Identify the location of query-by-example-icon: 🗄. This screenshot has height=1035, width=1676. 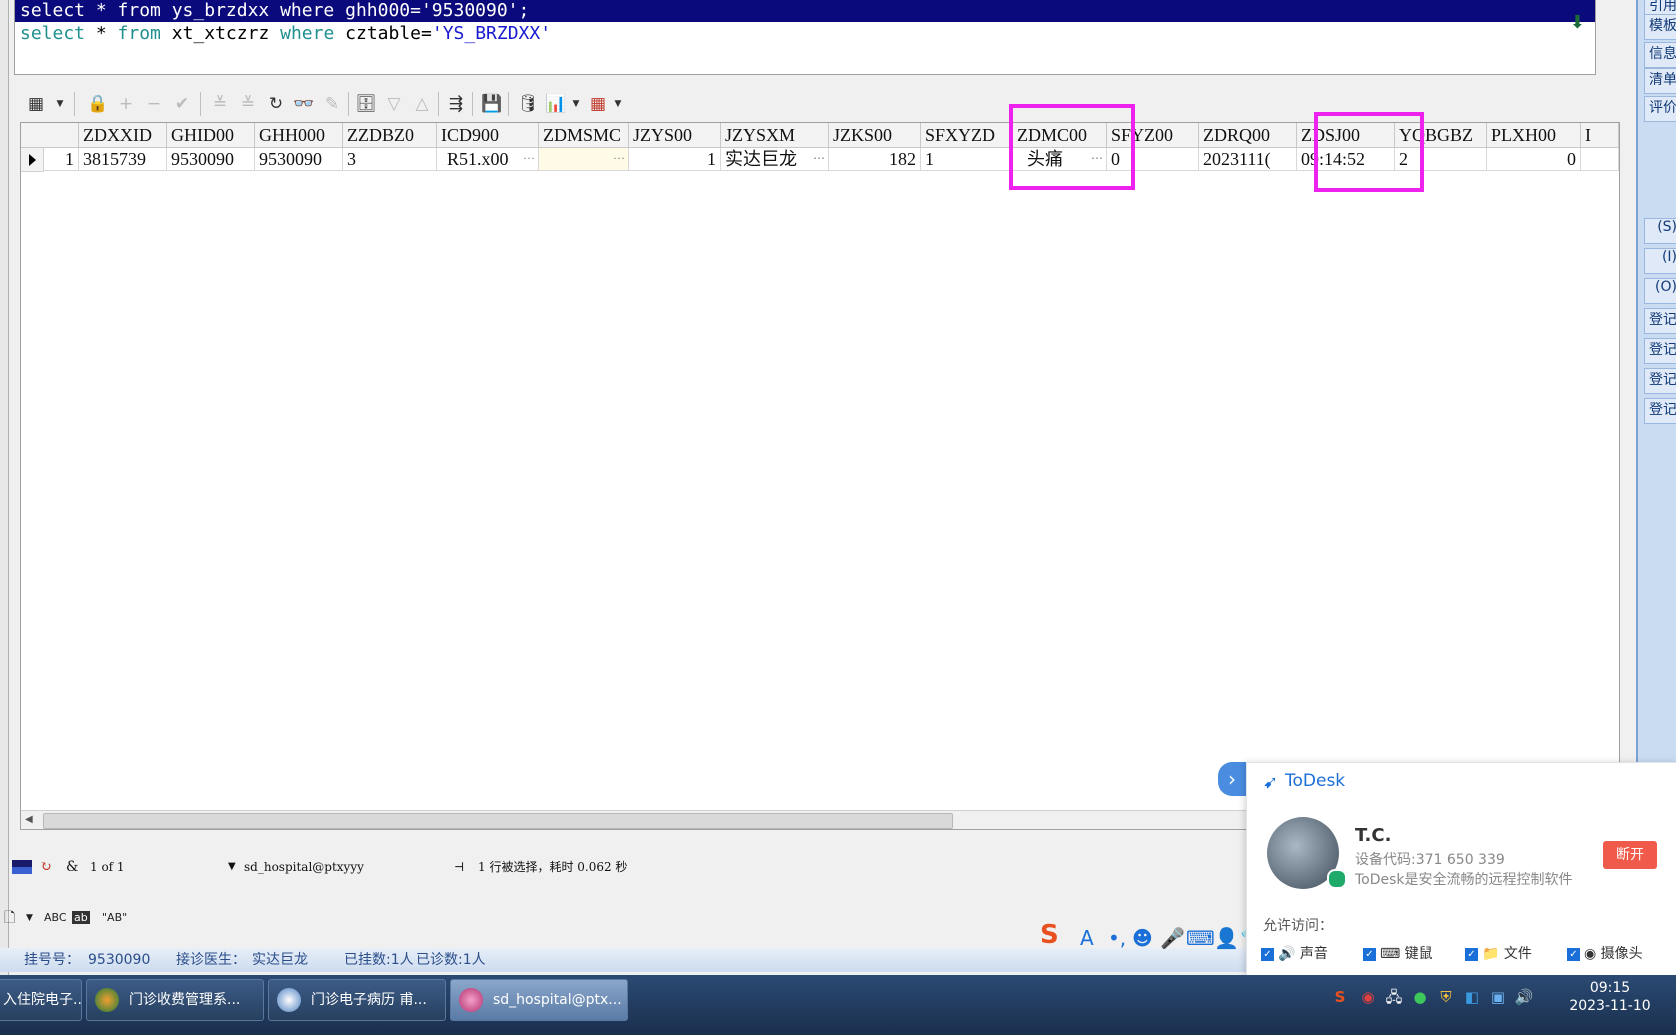
(366, 104).